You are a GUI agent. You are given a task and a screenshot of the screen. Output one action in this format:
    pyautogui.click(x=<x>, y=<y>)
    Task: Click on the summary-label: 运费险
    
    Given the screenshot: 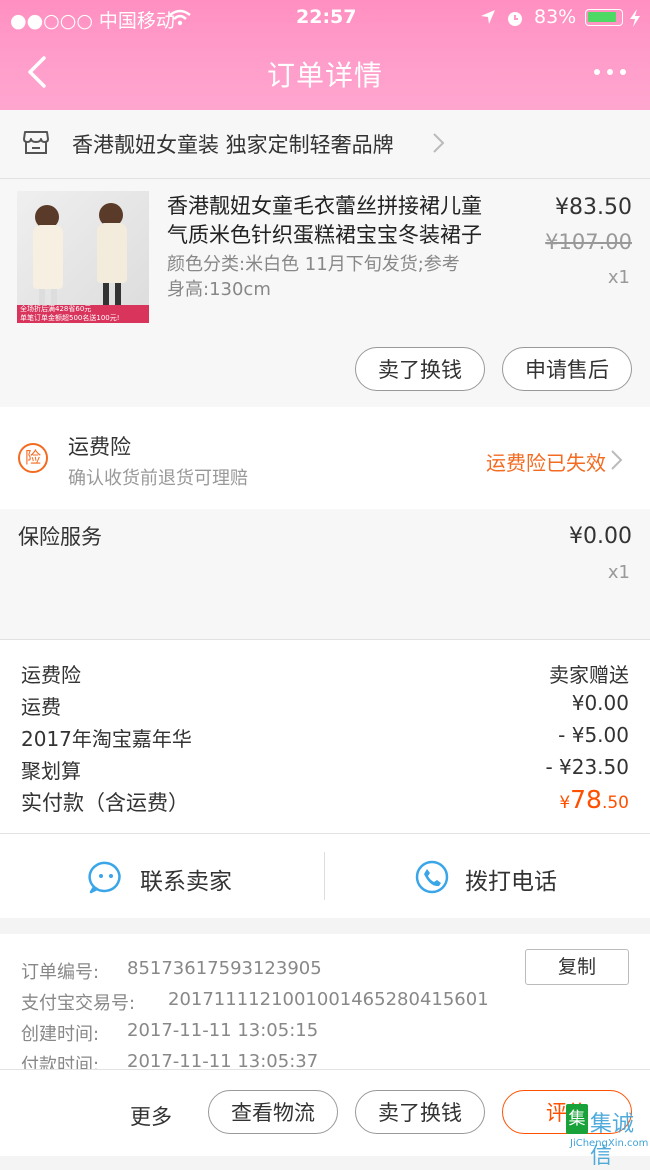 What is the action you would take?
    pyautogui.click(x=51, y=675)
    